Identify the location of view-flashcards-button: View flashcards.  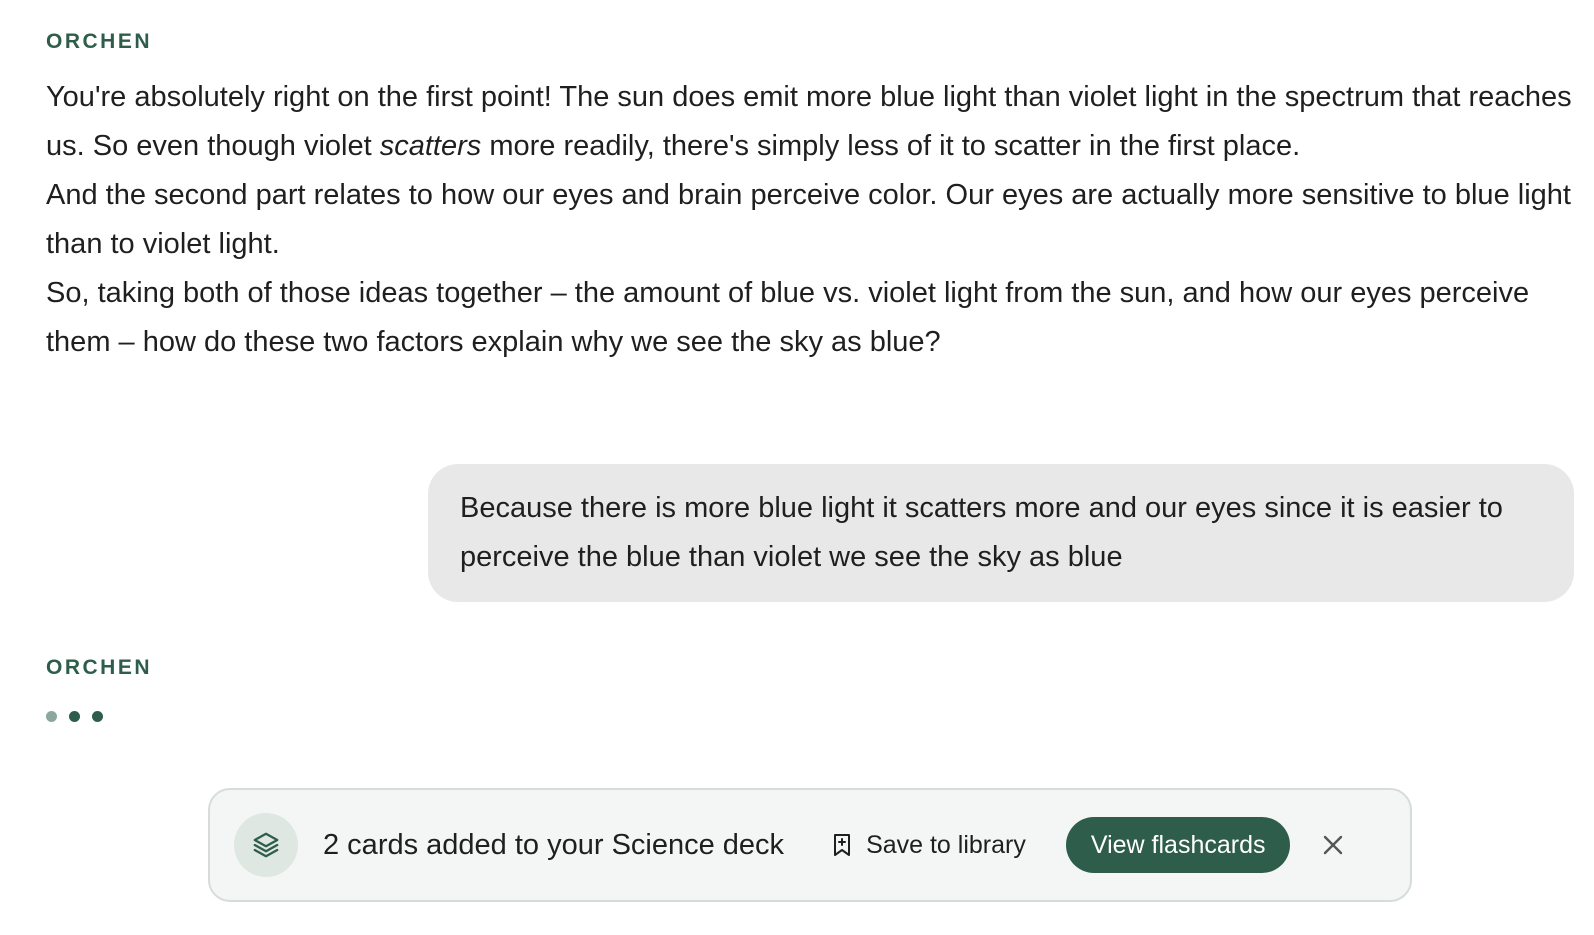
(1178, 845).